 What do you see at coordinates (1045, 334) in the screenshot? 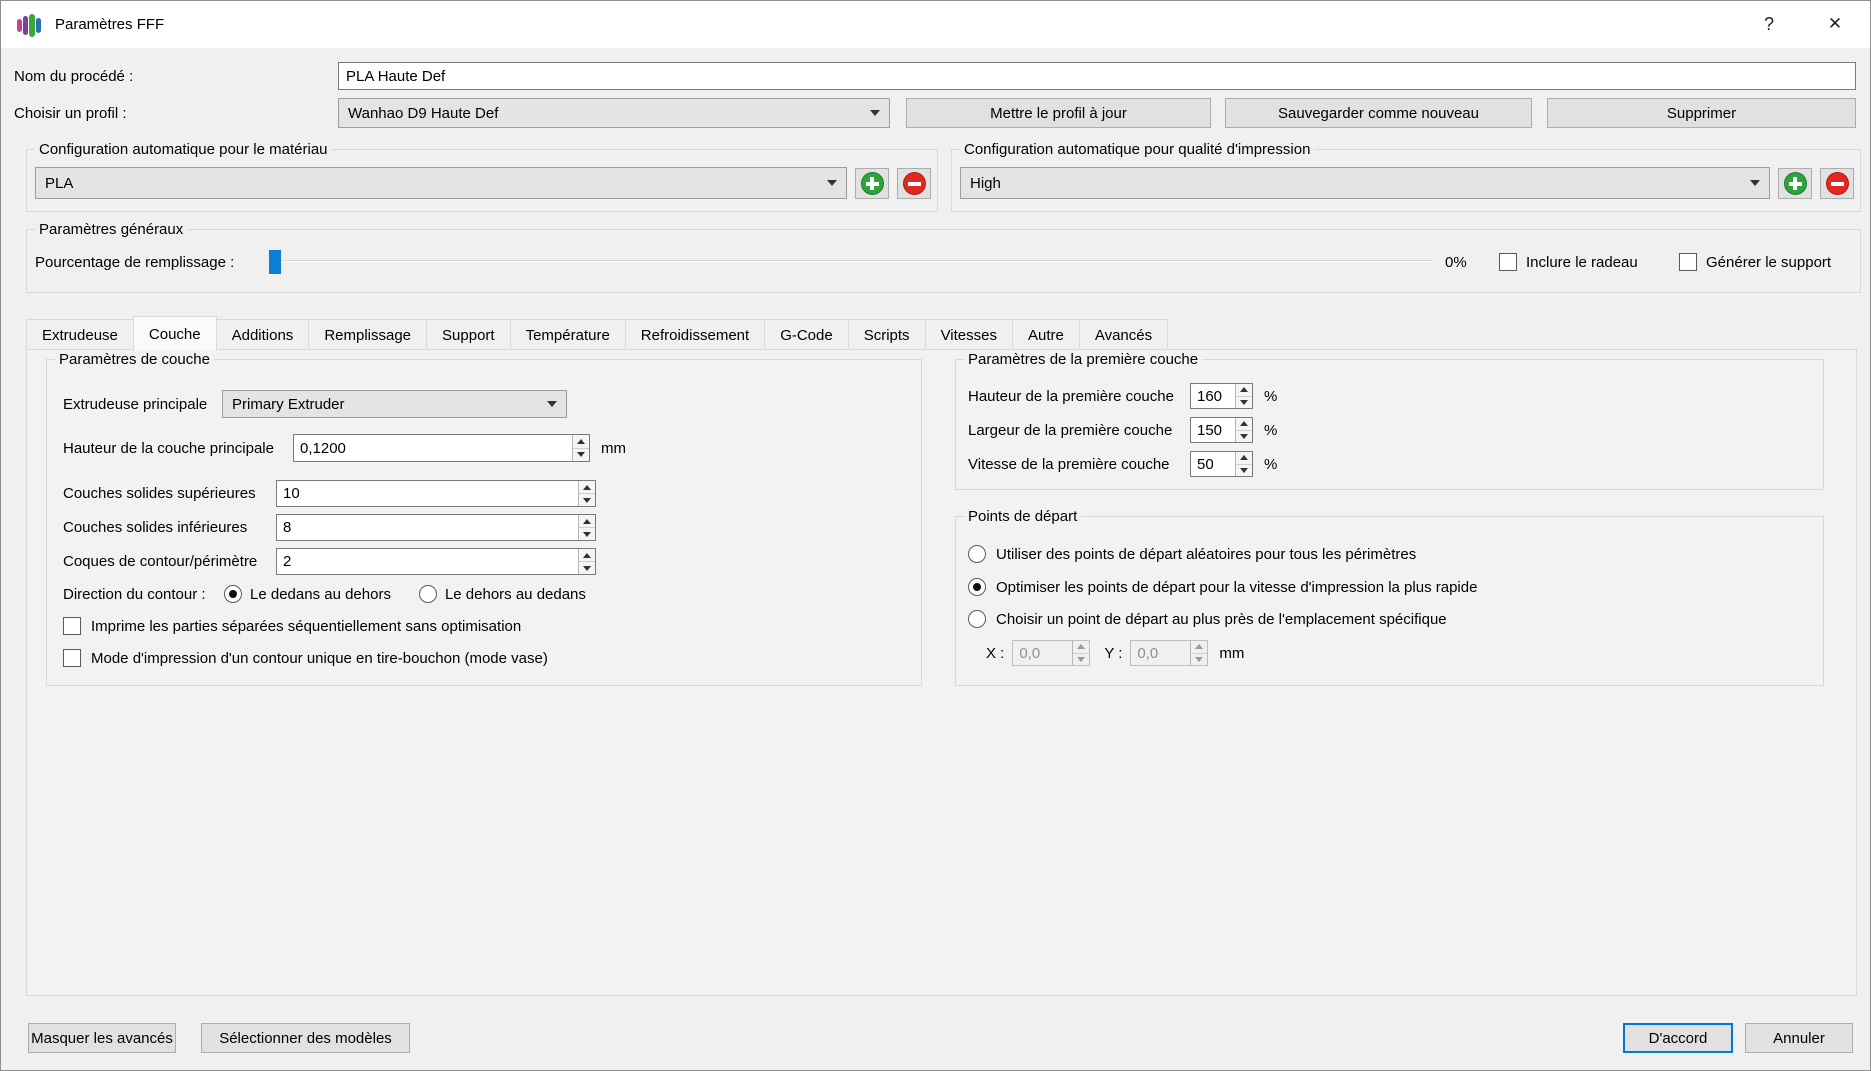
I see `tab-autre: Autre` at bounding box center [1045, 334].